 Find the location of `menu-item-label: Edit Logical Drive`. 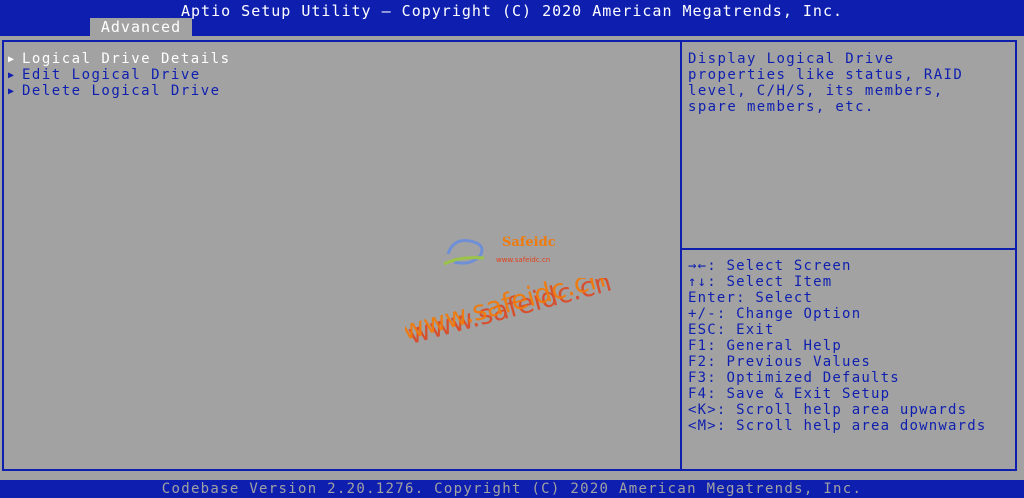

menu-item-label: Edit Logical Drive is located at coordinates (111, 75).